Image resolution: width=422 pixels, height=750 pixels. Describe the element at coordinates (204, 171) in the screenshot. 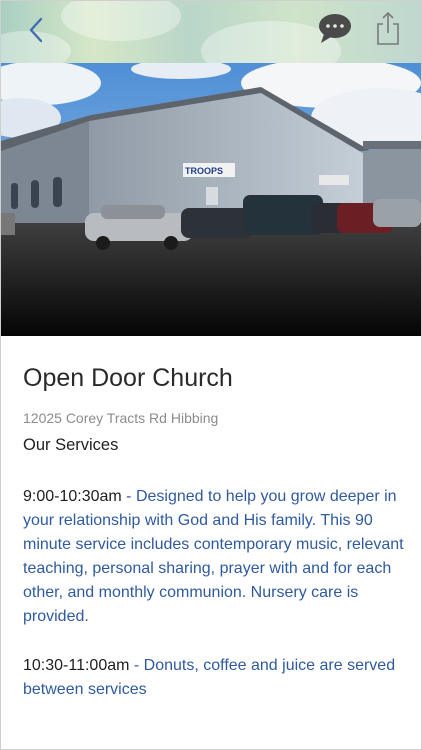

I see `building-sign: TROOPS` at that location.